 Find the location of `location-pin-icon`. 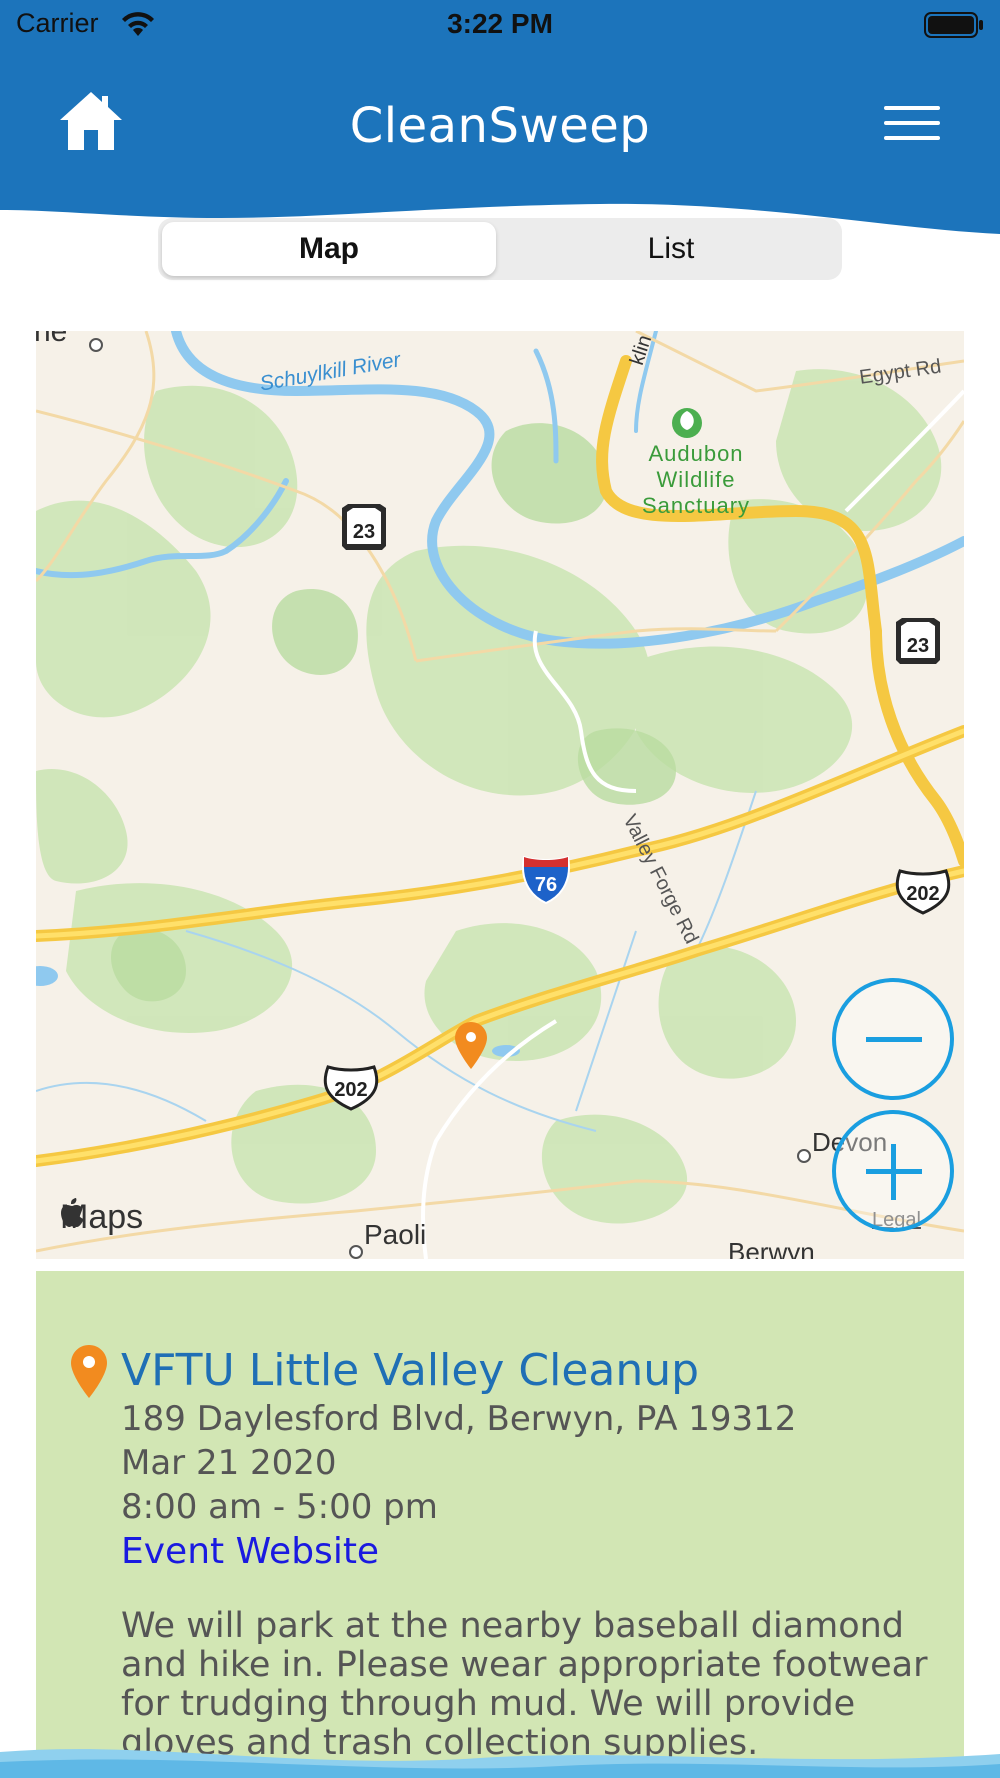

location-pin-icon is located at coordinates (89, 1371).